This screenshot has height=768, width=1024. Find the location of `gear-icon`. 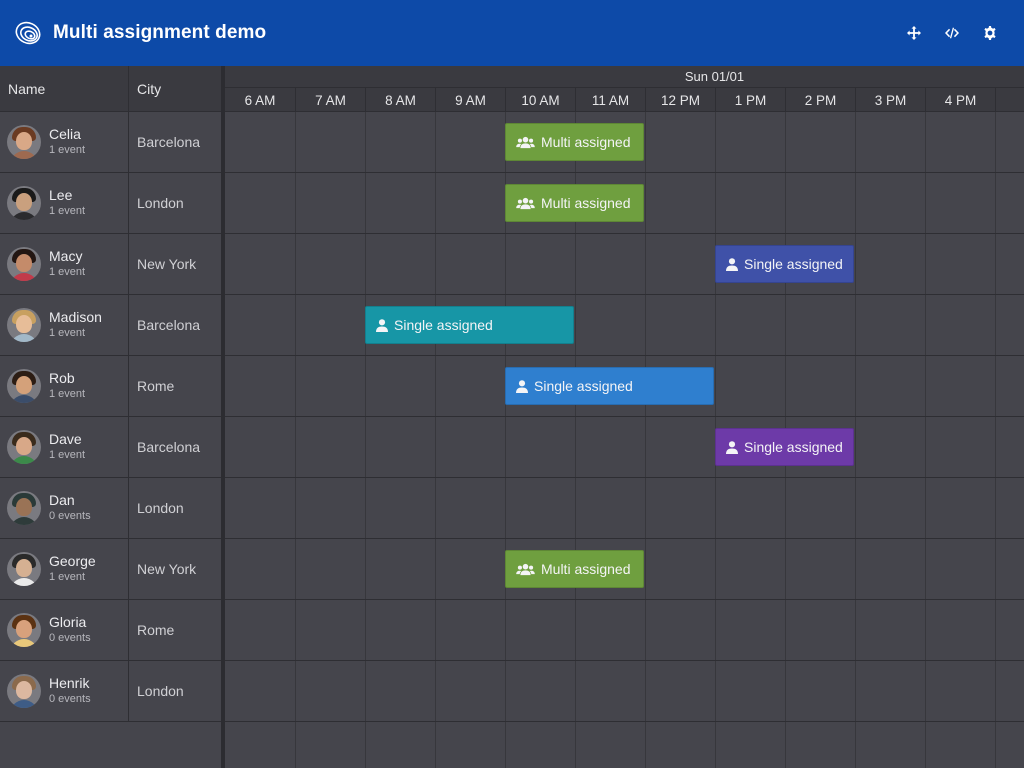

gear-icon is located at coordinates (990, 33).